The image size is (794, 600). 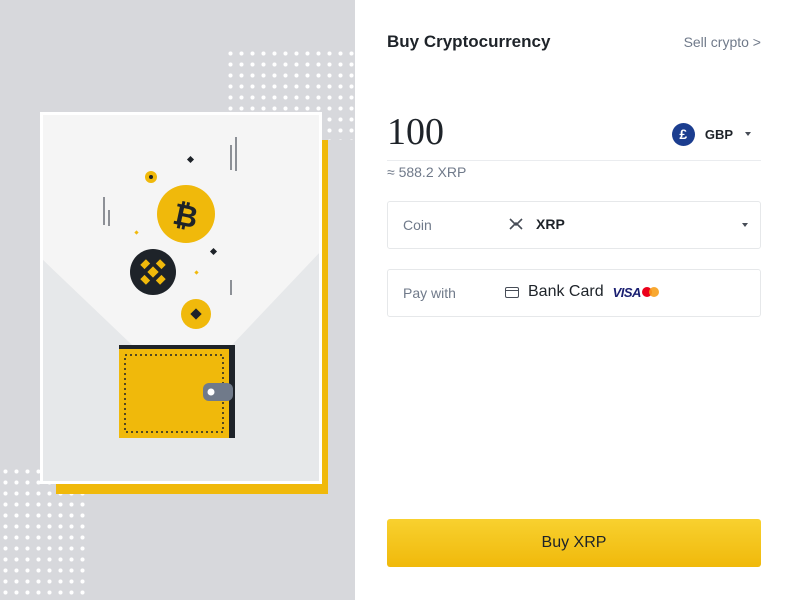 What do you see at coordinates (427, 172) in the screenshot?
I see `approx-conversion: ≈ 588.2 XRP` at bounding box center [427, 172].